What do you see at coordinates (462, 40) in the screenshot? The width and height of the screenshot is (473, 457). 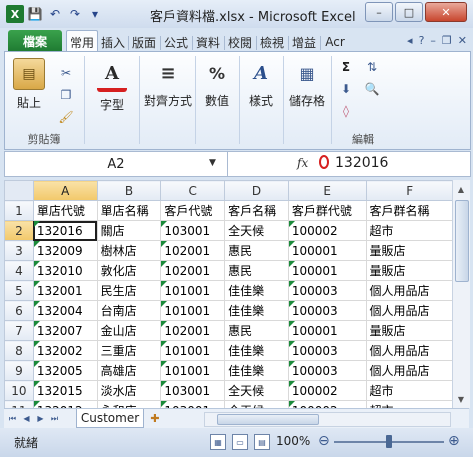 I see `ribbon-close-icon: ✕` at bounding box center [462, 40].